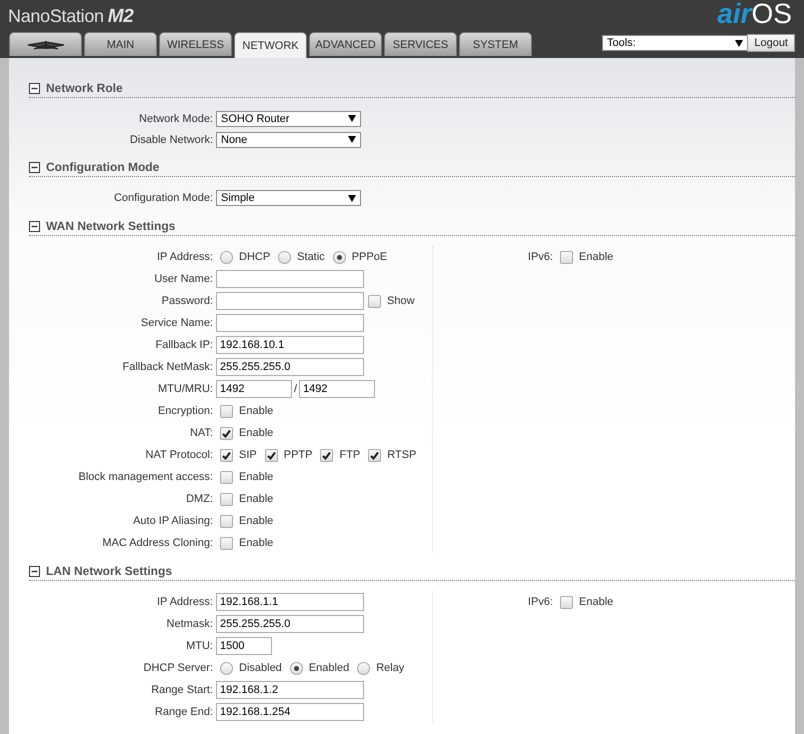 The width and height of the screenshot is (804, 734). What do you see at coordinates (290, 690) in the screenshot?
I see `text-field: 192.168.1.2` at bounding box center [290, 690].